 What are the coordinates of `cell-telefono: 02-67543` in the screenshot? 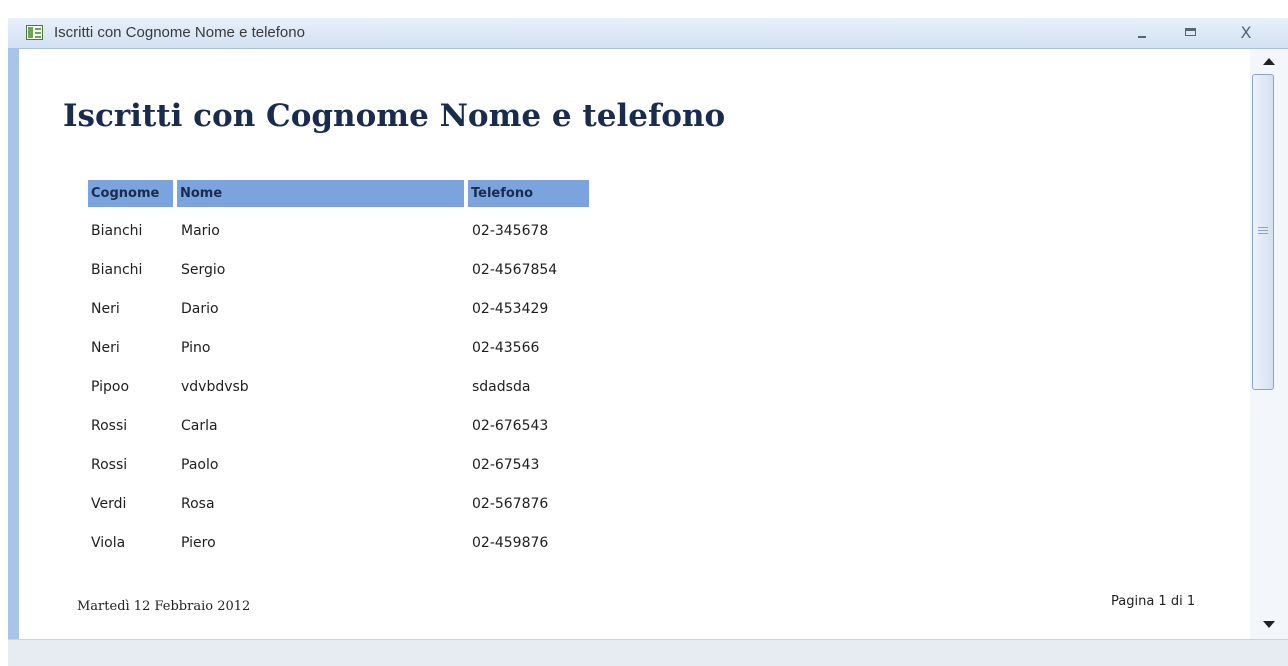 It's located at (506, 465).